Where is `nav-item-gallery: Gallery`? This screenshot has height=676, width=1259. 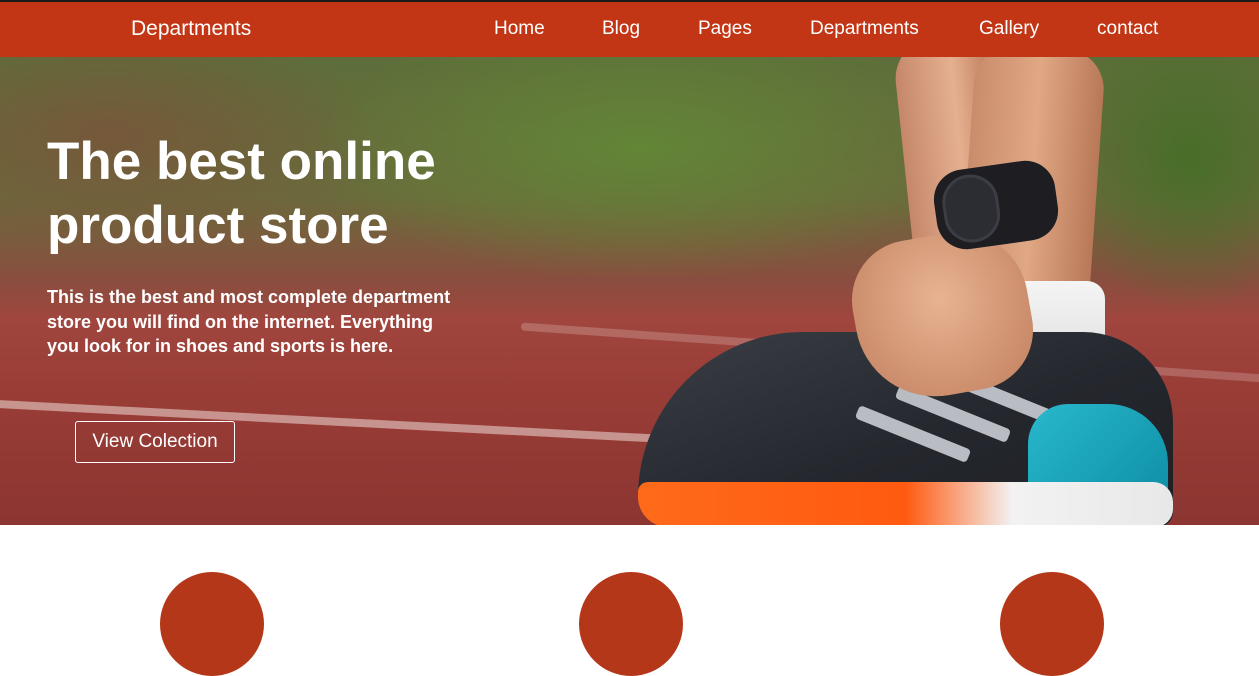
nav-item-gallery: Gallery is located at coordinates (1009, 29).